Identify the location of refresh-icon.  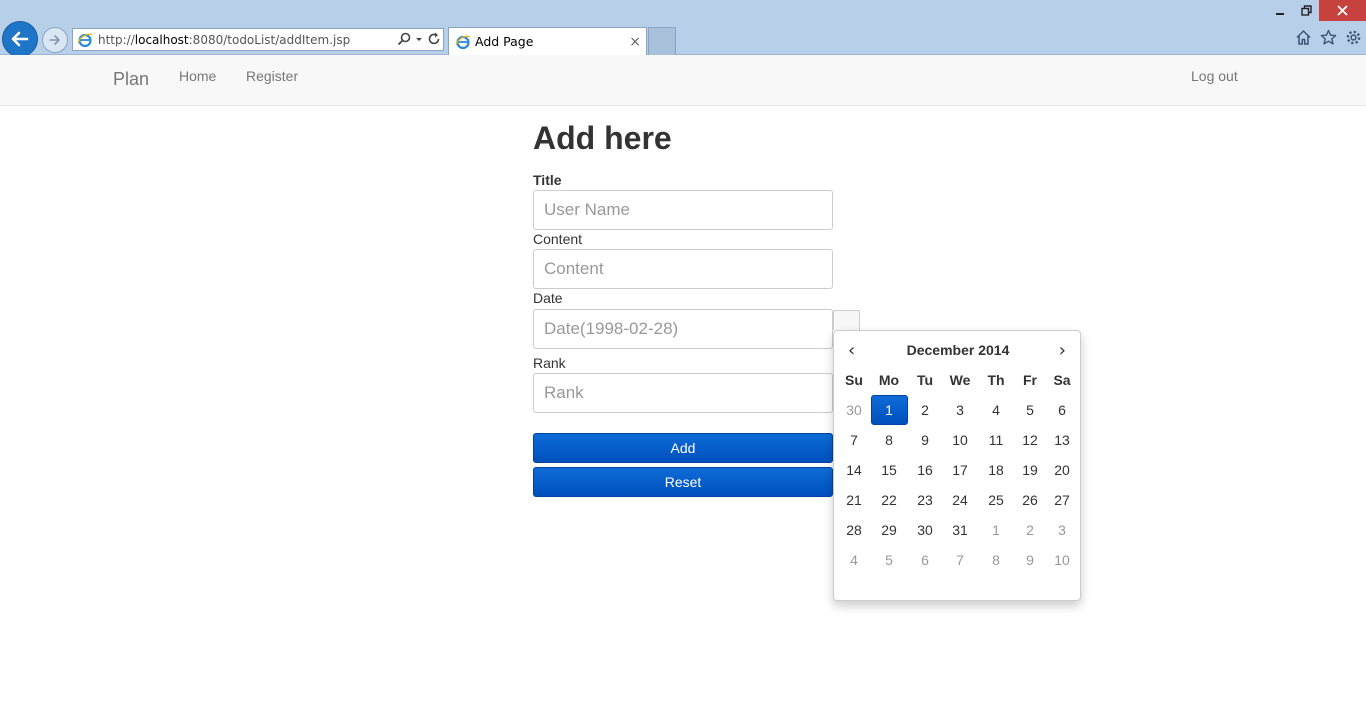
(434, 39).